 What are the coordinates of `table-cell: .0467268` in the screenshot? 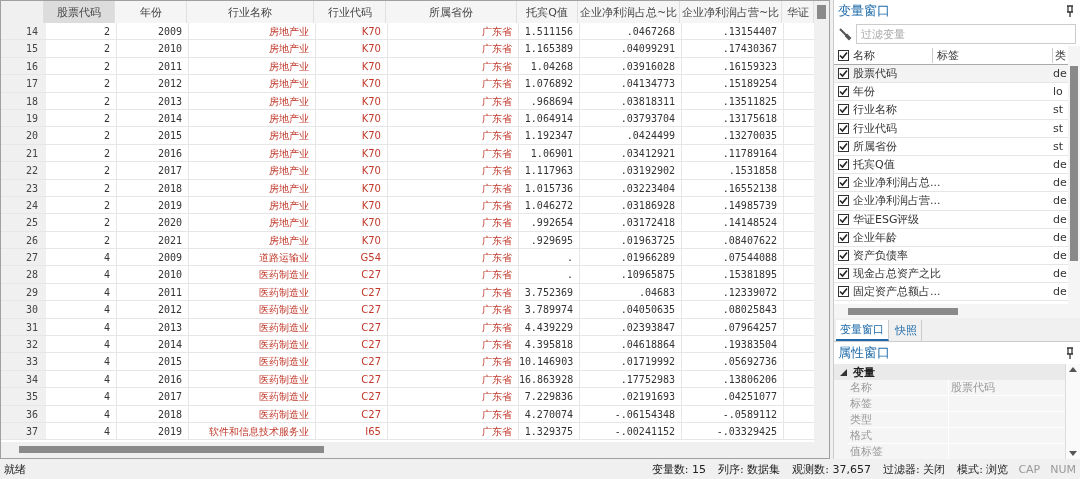 It's located at (631, 32).